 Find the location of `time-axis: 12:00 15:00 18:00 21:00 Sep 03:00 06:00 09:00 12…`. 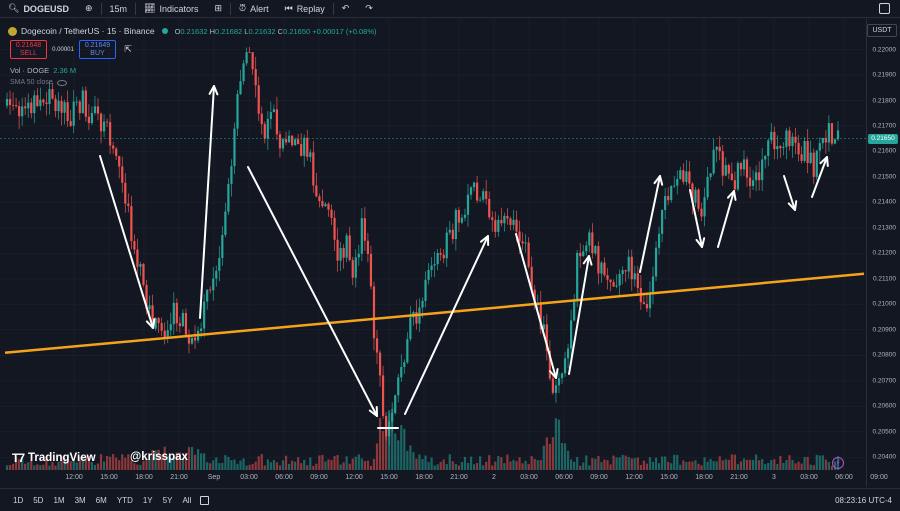

time-axis: 12:00 15:00 18:00 21:00 Sep 03:00 06:00 09:00 12… is located at coordinates (444, 479).